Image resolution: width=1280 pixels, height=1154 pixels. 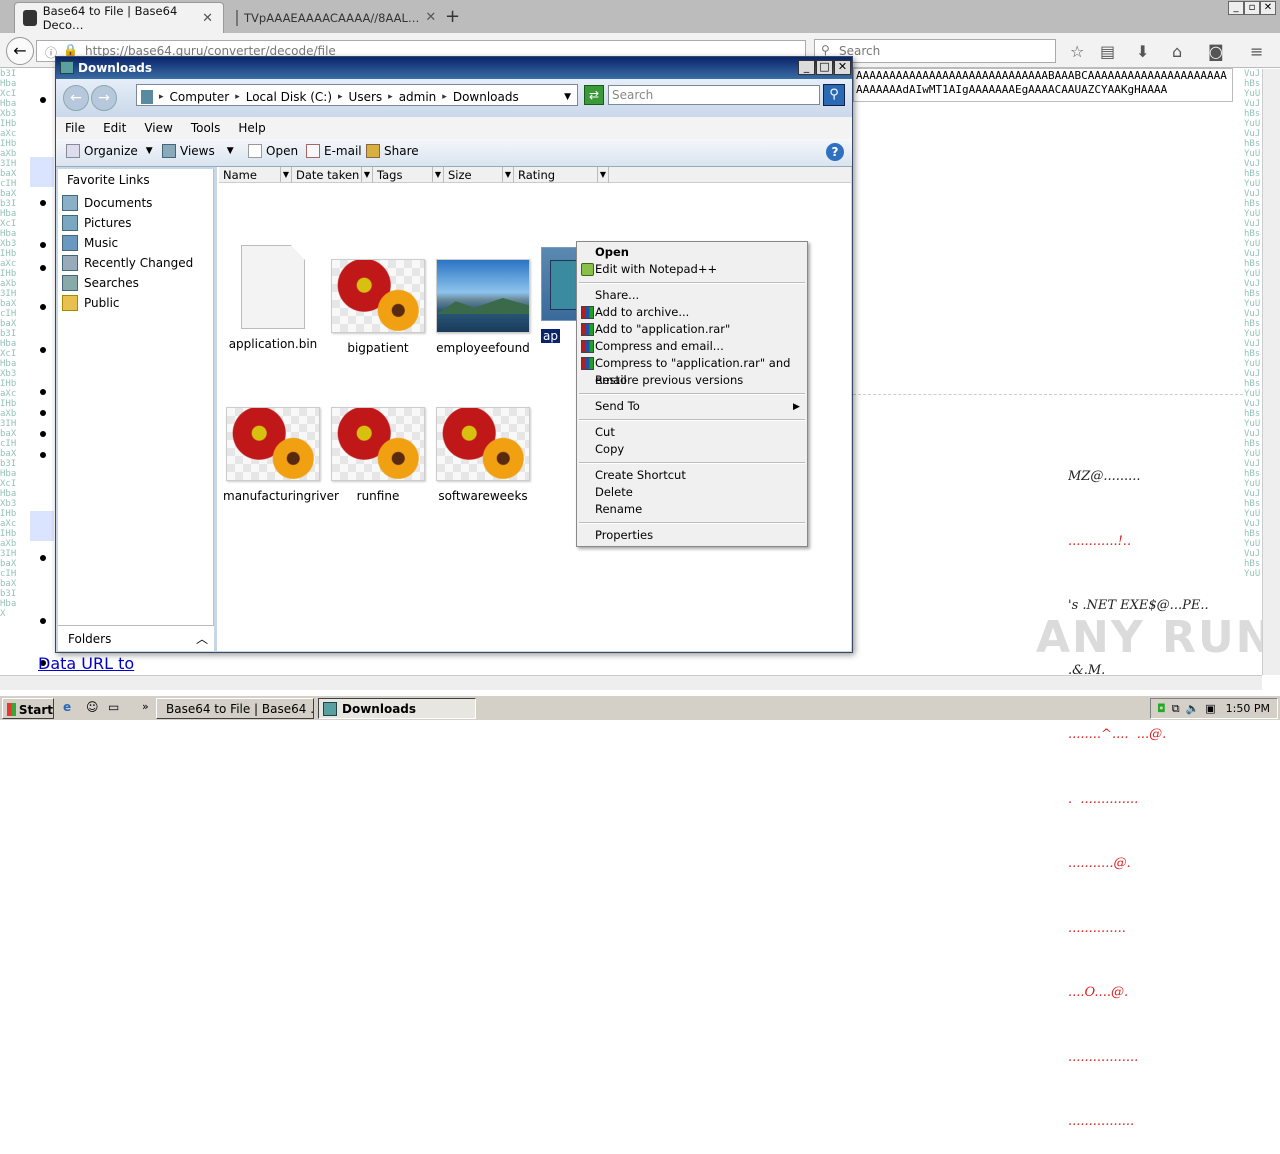 What do you see at coordinates (479, 175) in the screenshot?
I see `column-size: Size ▼` at bounding box center [479, 175].